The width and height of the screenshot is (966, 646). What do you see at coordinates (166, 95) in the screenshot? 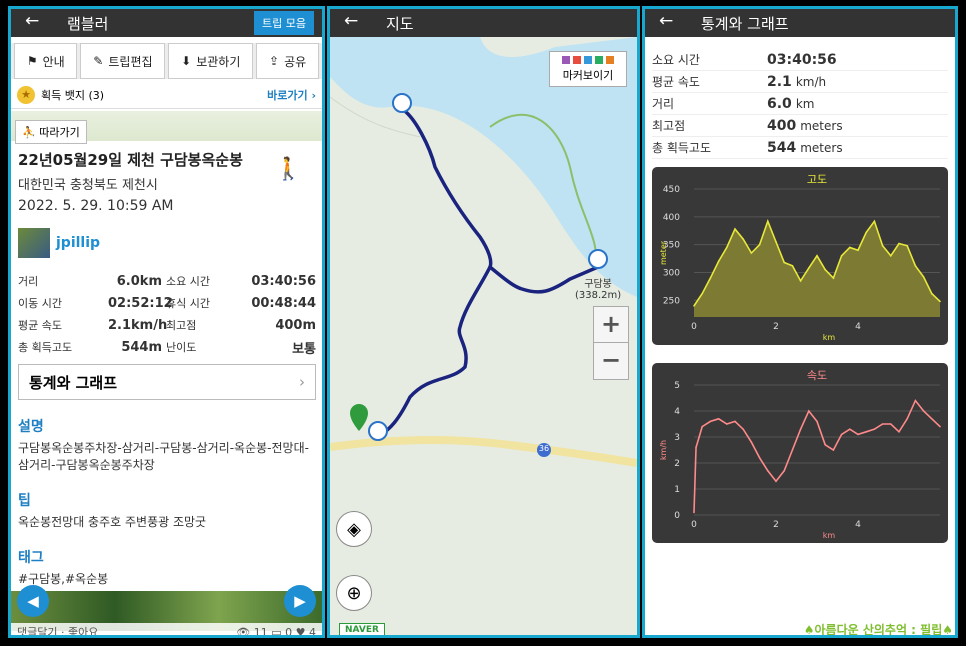
I see `badge-row: ★ 획득 뱃지 (3) 바로가기 ›` at bounding box center [166, 95].